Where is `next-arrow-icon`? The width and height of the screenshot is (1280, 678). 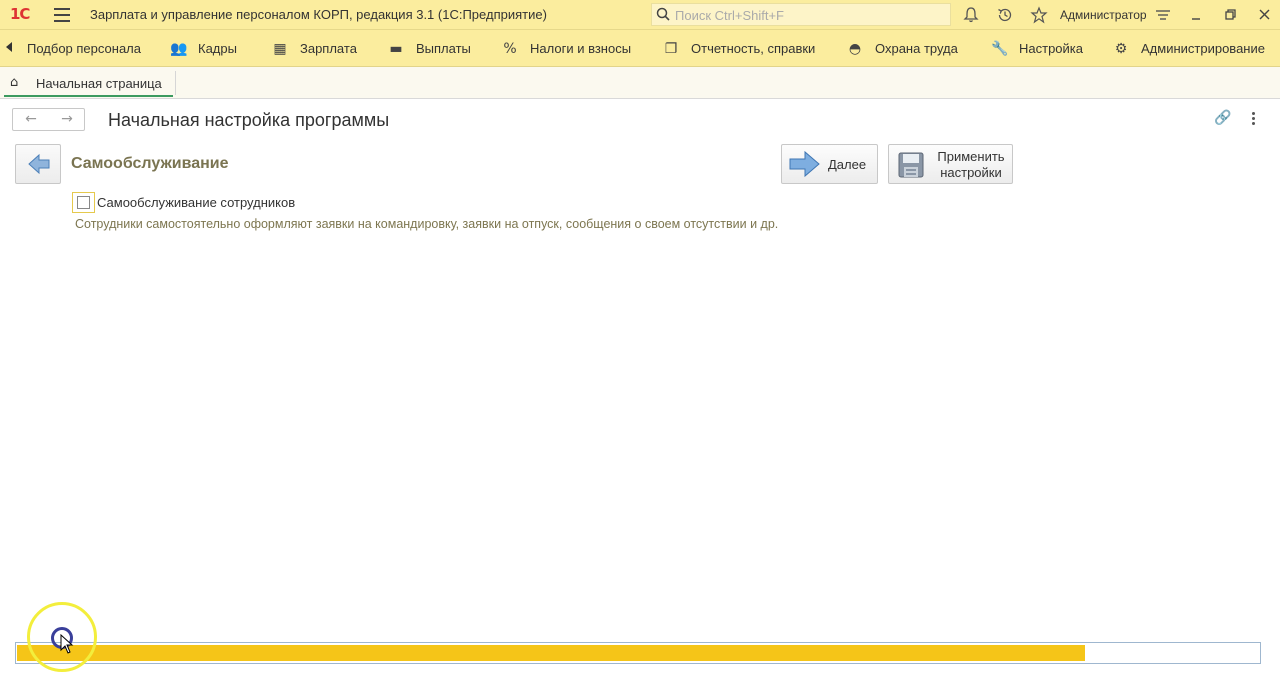
next-arrow-icon is located at coordinates (804, 164).